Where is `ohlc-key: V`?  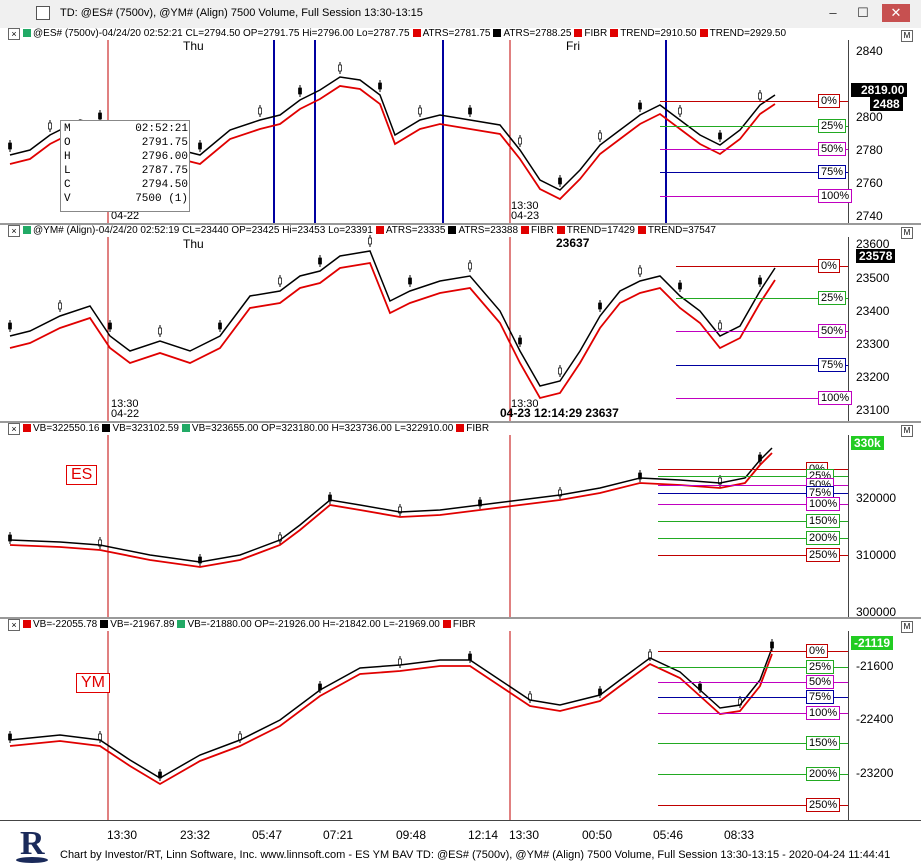
ohlc-key: V is located at coordinates (67, 199).